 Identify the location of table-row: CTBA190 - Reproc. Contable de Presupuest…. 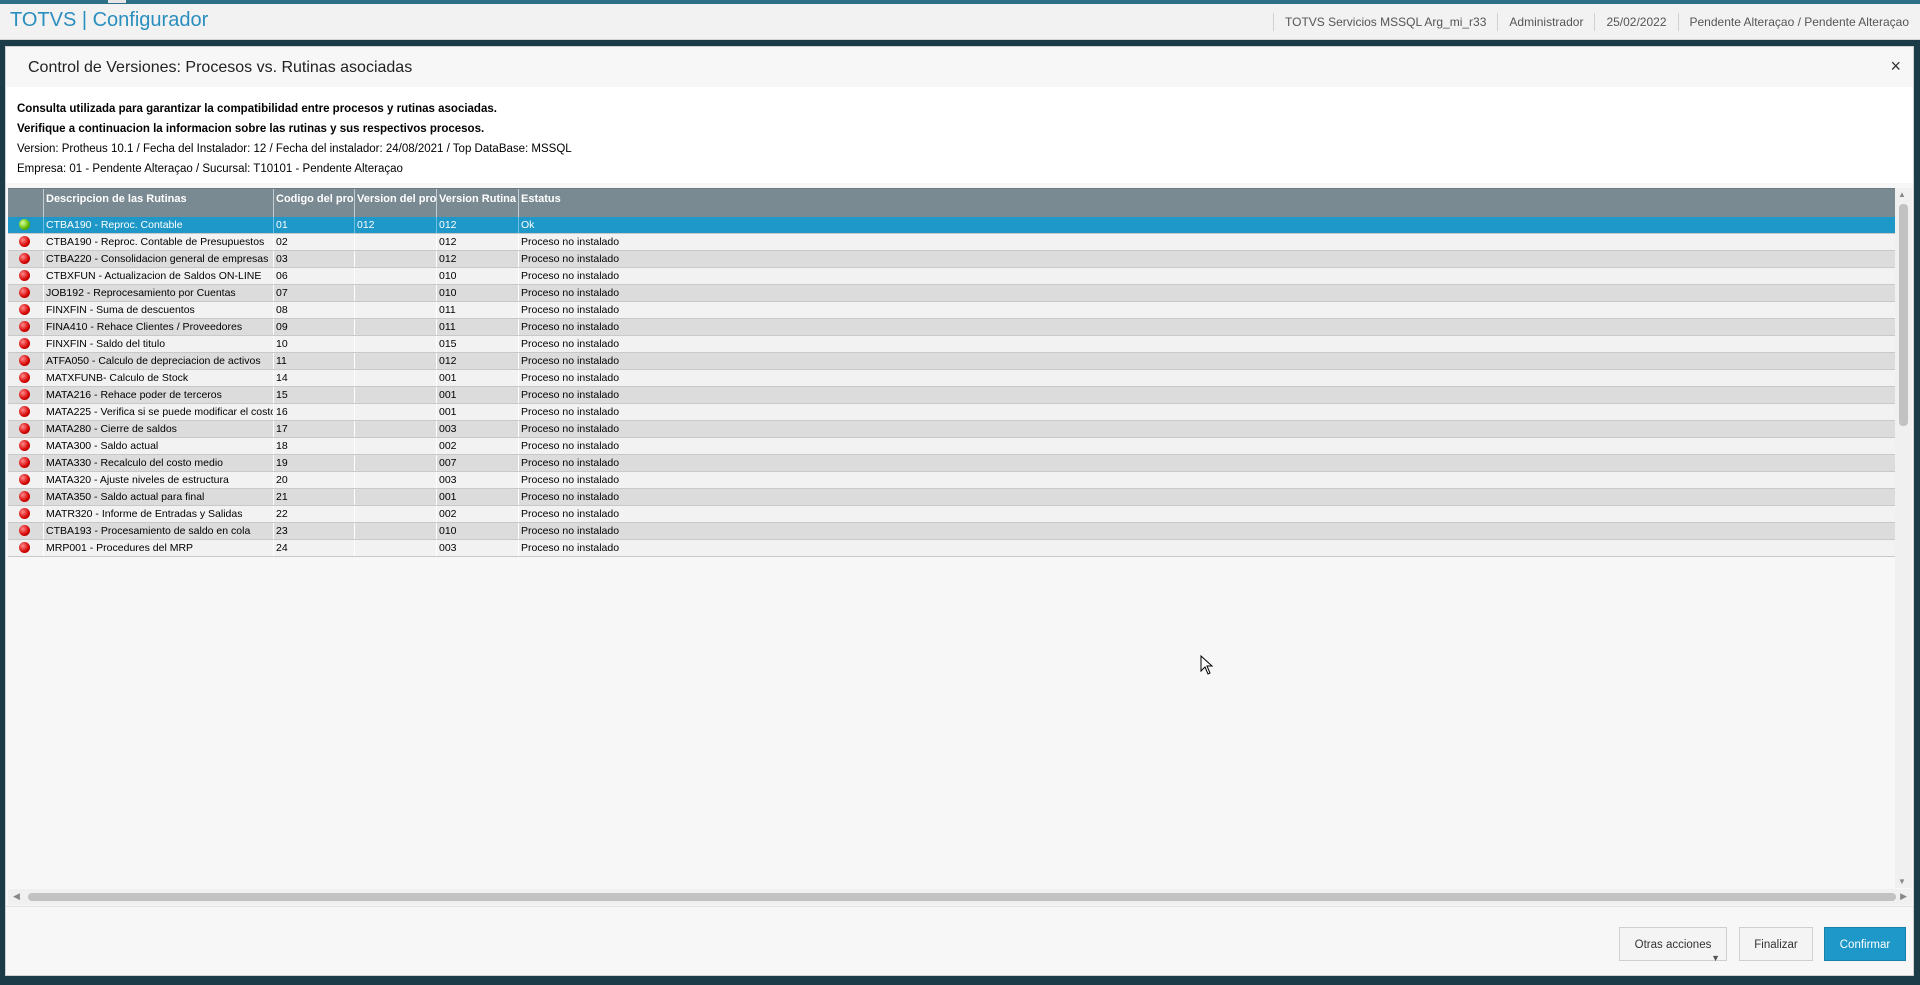
(951, 242).